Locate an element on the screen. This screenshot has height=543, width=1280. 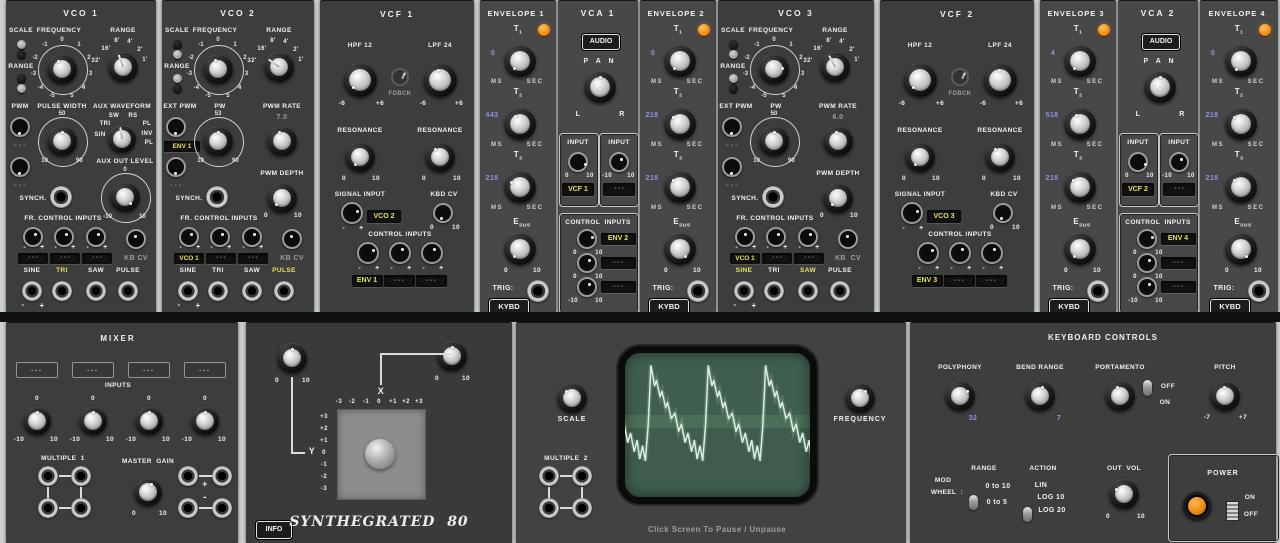
bend-range-knob is located at coordinates (1040, 396).